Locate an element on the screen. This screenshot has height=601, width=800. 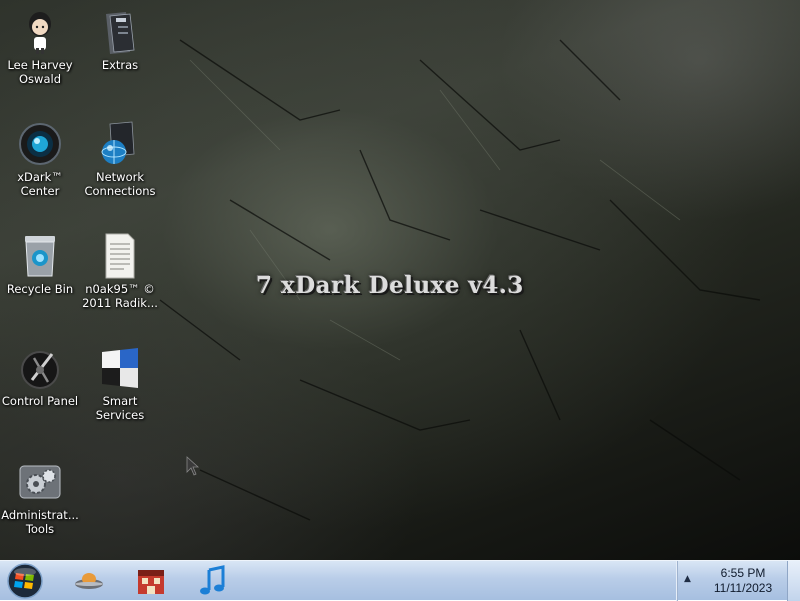
clock-date: 11/11/2023 is located at coordinates (743, 588).